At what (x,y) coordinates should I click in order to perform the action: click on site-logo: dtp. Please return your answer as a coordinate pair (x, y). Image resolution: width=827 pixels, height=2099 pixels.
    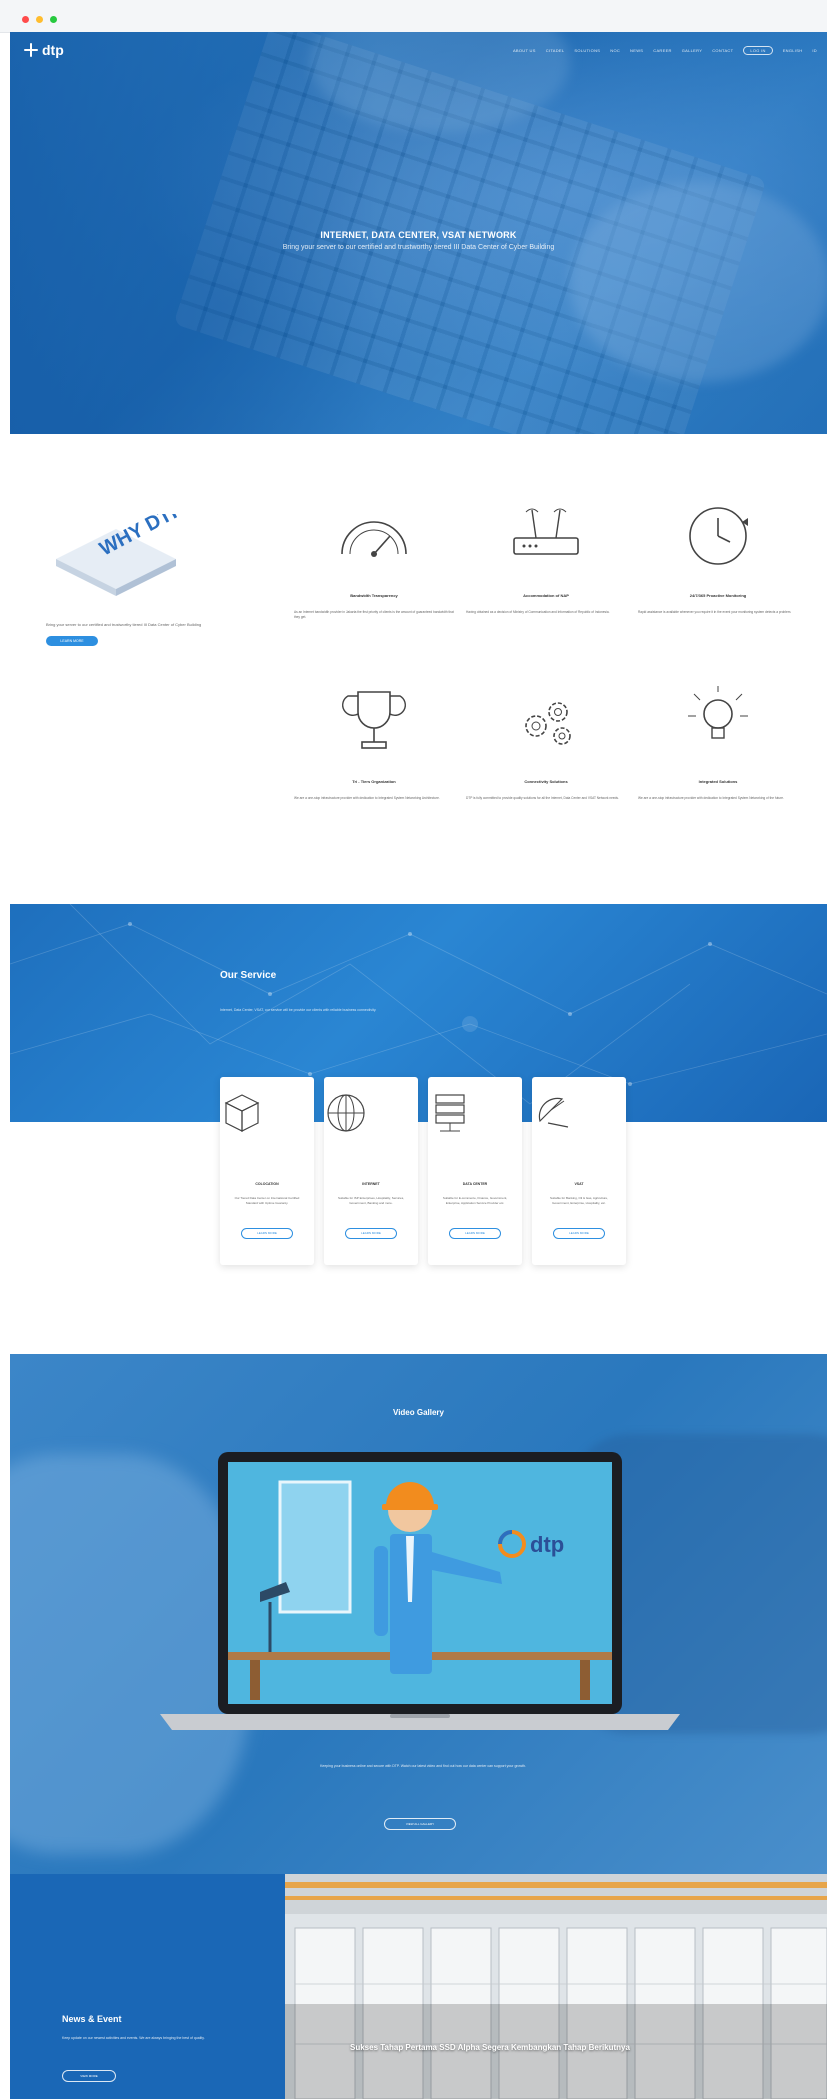
    Looking at the image, I should click on (44, 50).